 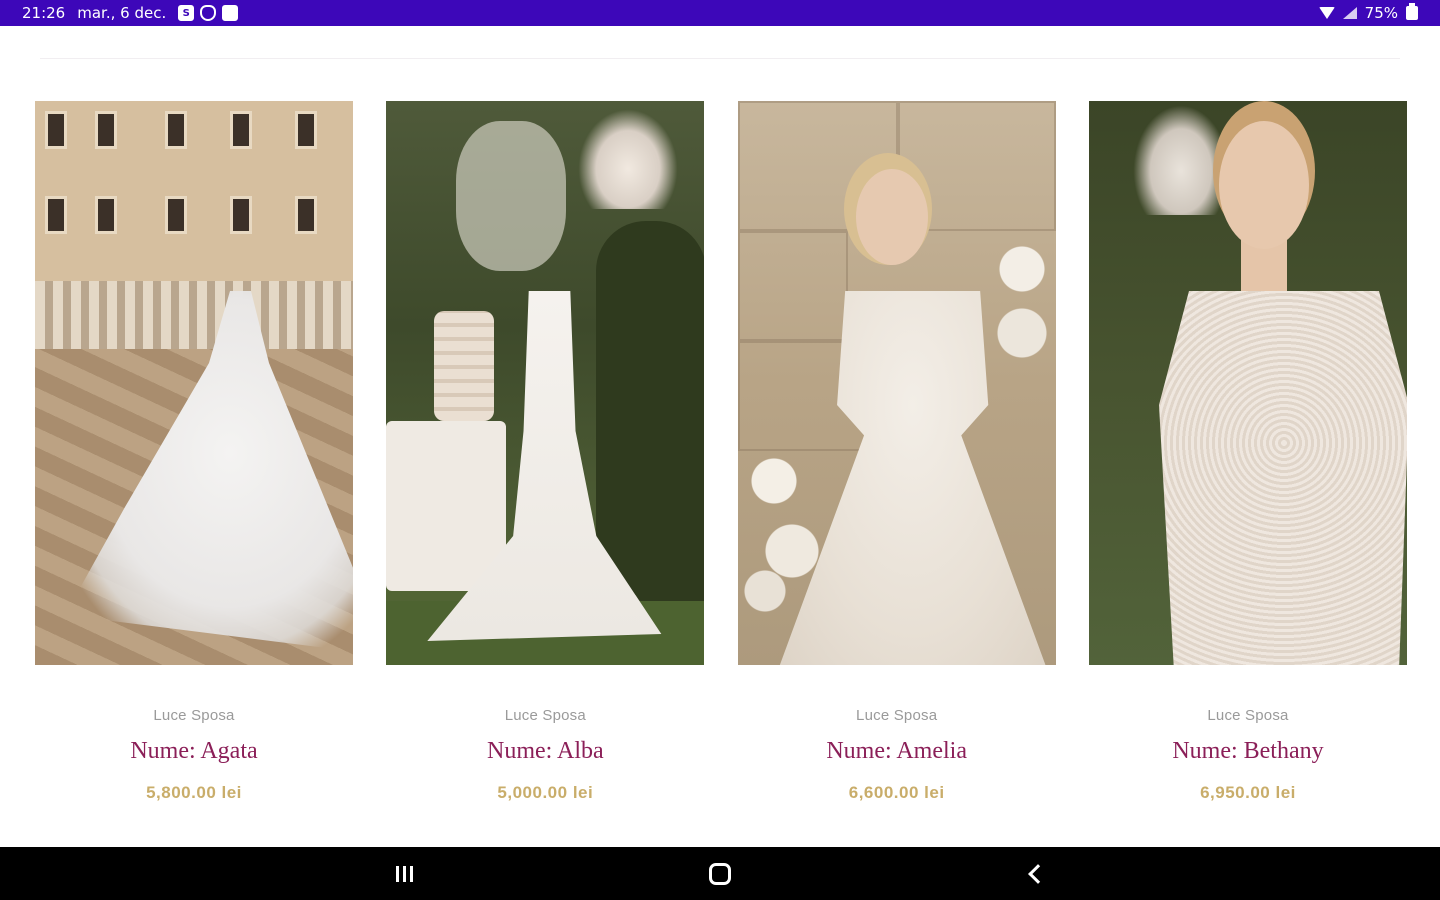 I want to click on navigation-bar, so click(x=720, y=873).